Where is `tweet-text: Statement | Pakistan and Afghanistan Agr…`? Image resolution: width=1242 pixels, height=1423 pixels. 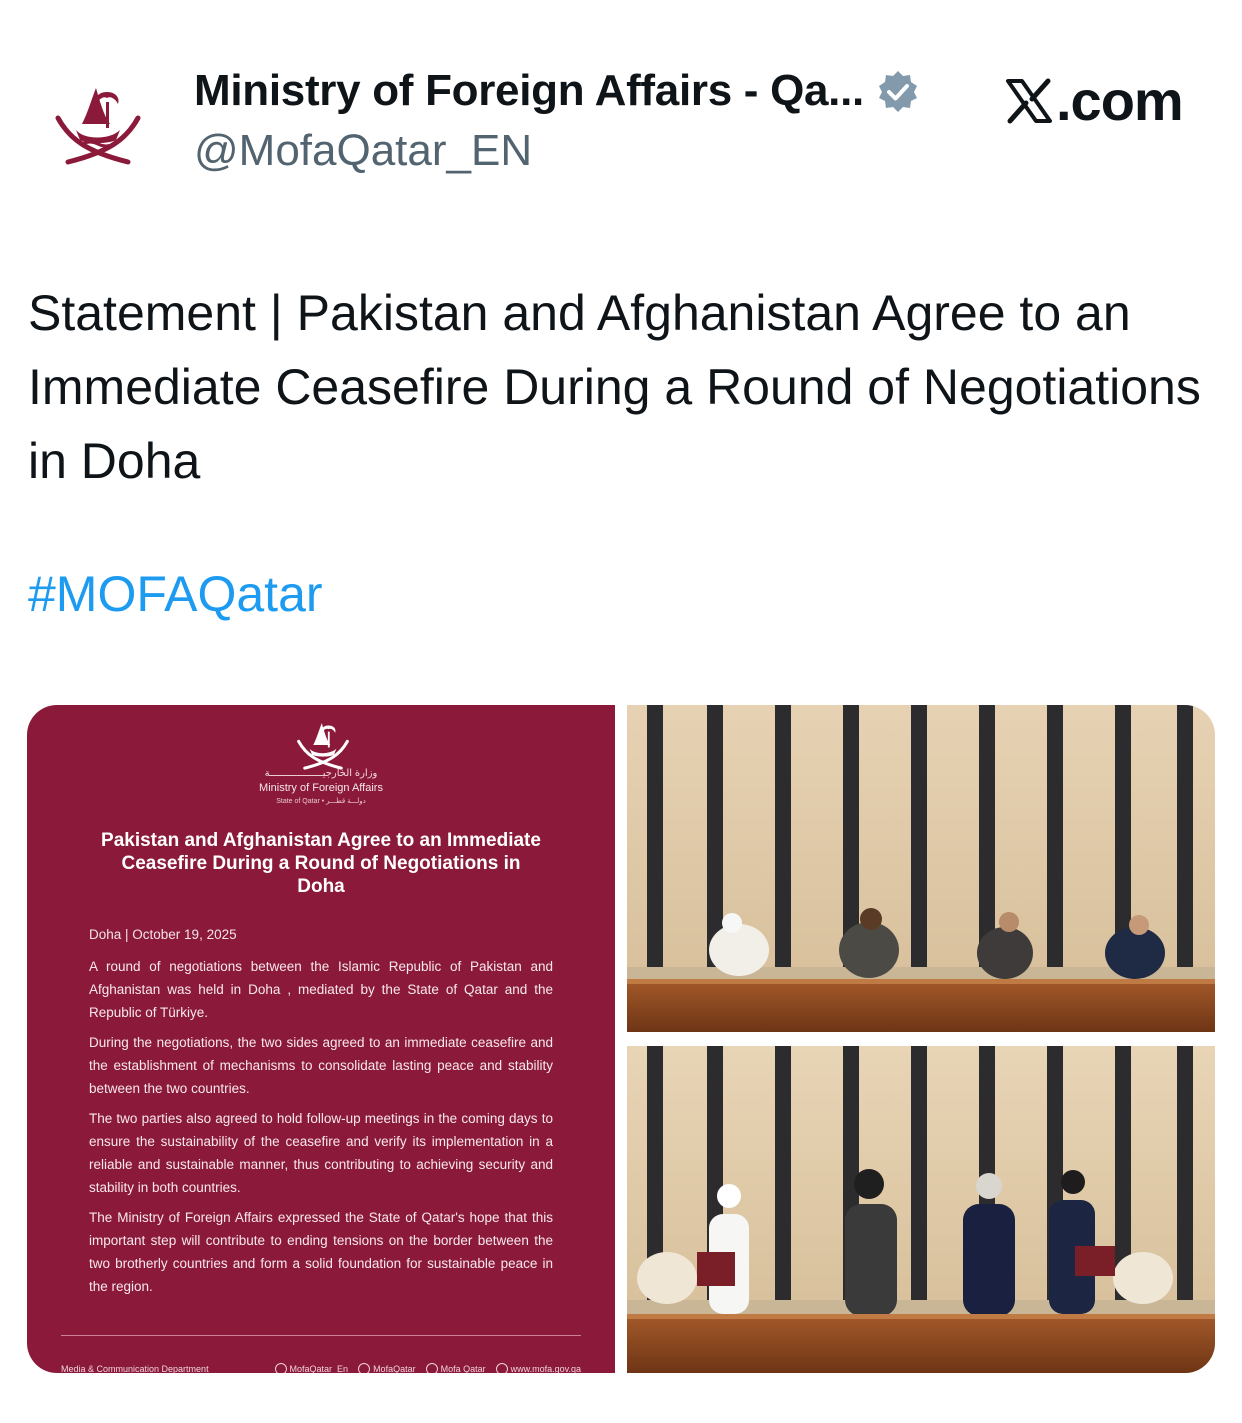 tweet-text: Statement | Pakistan and Afghanistan Agr… is located at coordinates (614, 387).